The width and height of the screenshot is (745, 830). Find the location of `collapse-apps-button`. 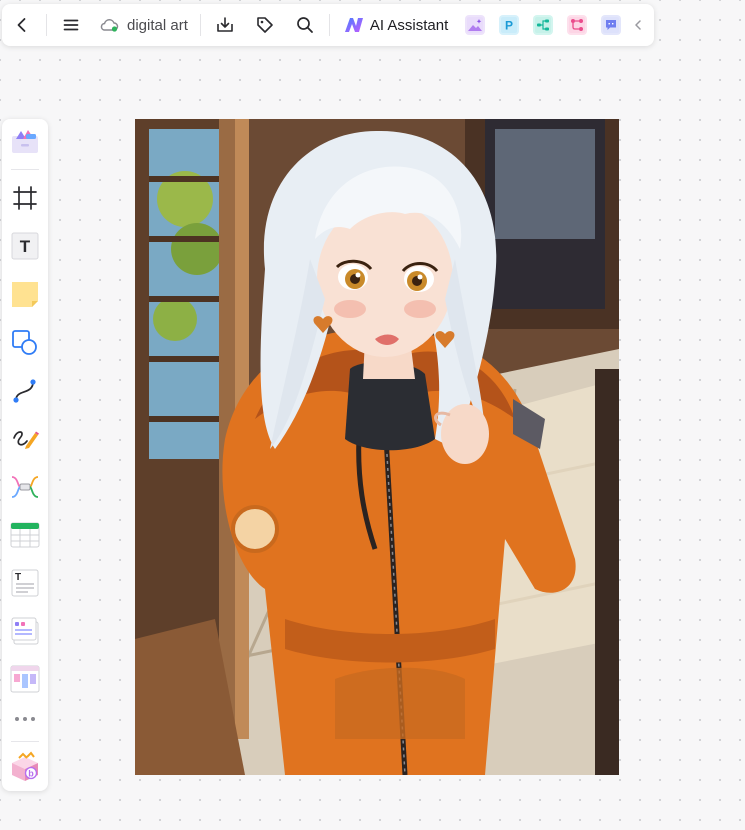

collapse-apps-button is located at coordinates (638, 25).